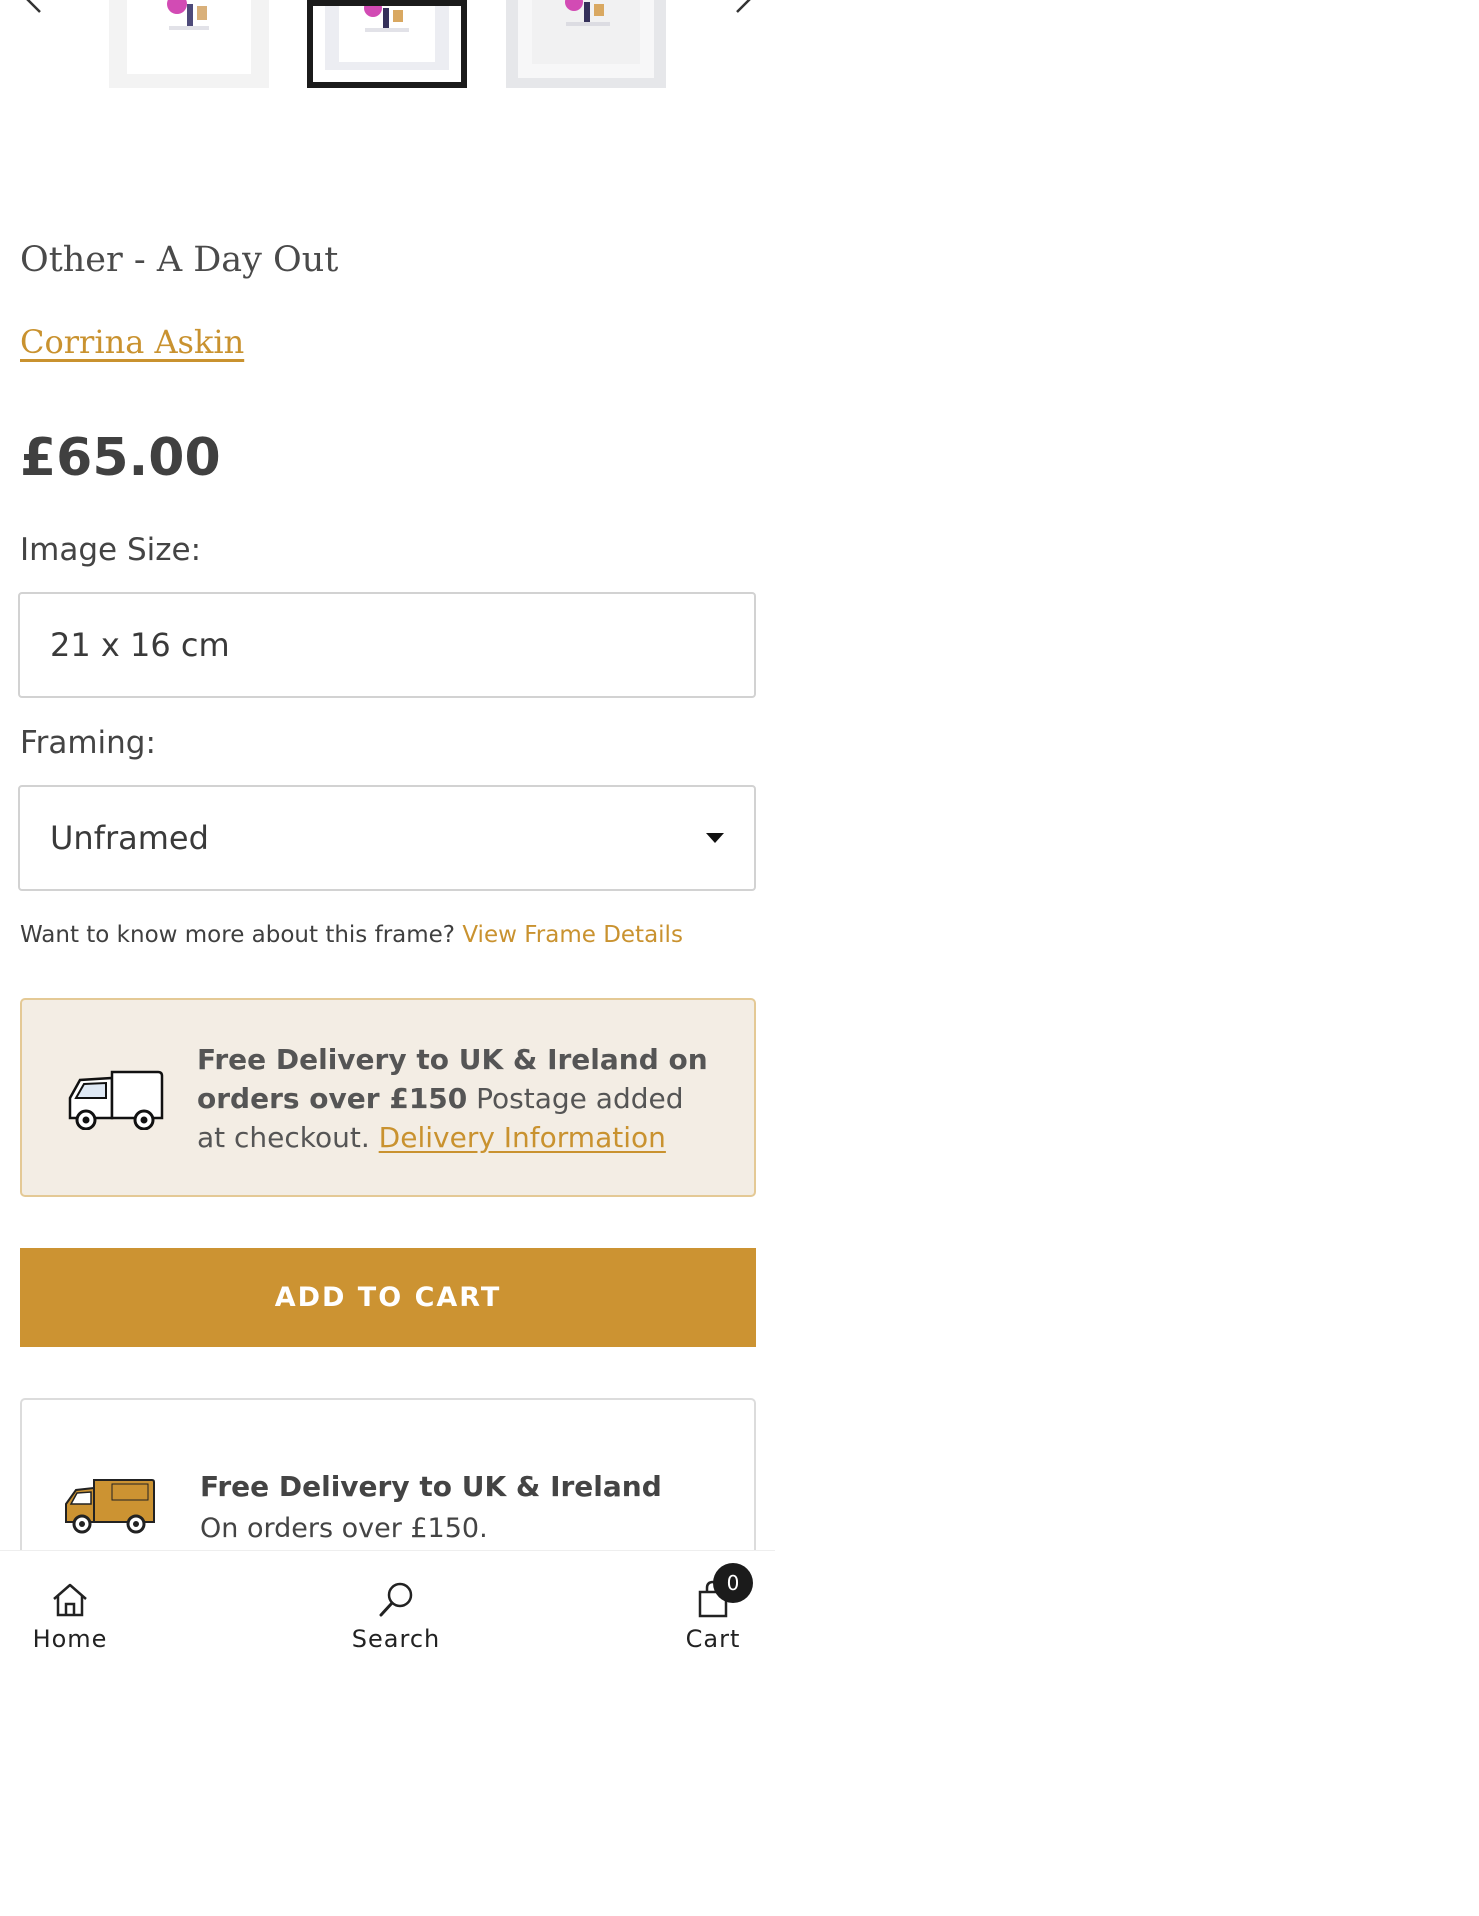 The width and height of the screenshot is (1479, 1916). Describe the element at coordinates (387, 838) in the screenshot. I see `framing-select: Unframed` at that location.